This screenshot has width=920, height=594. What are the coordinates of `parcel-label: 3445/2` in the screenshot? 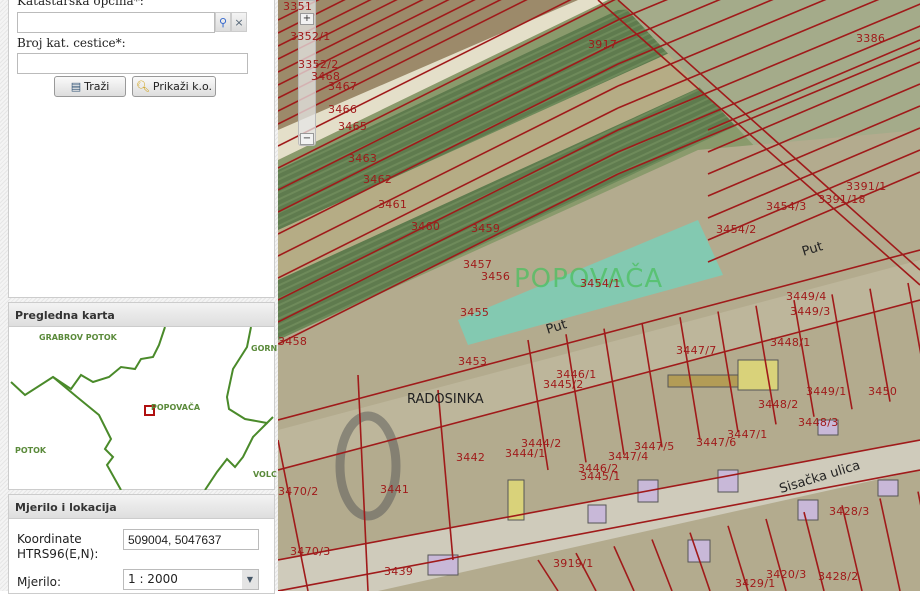 It's located at (563, 384).